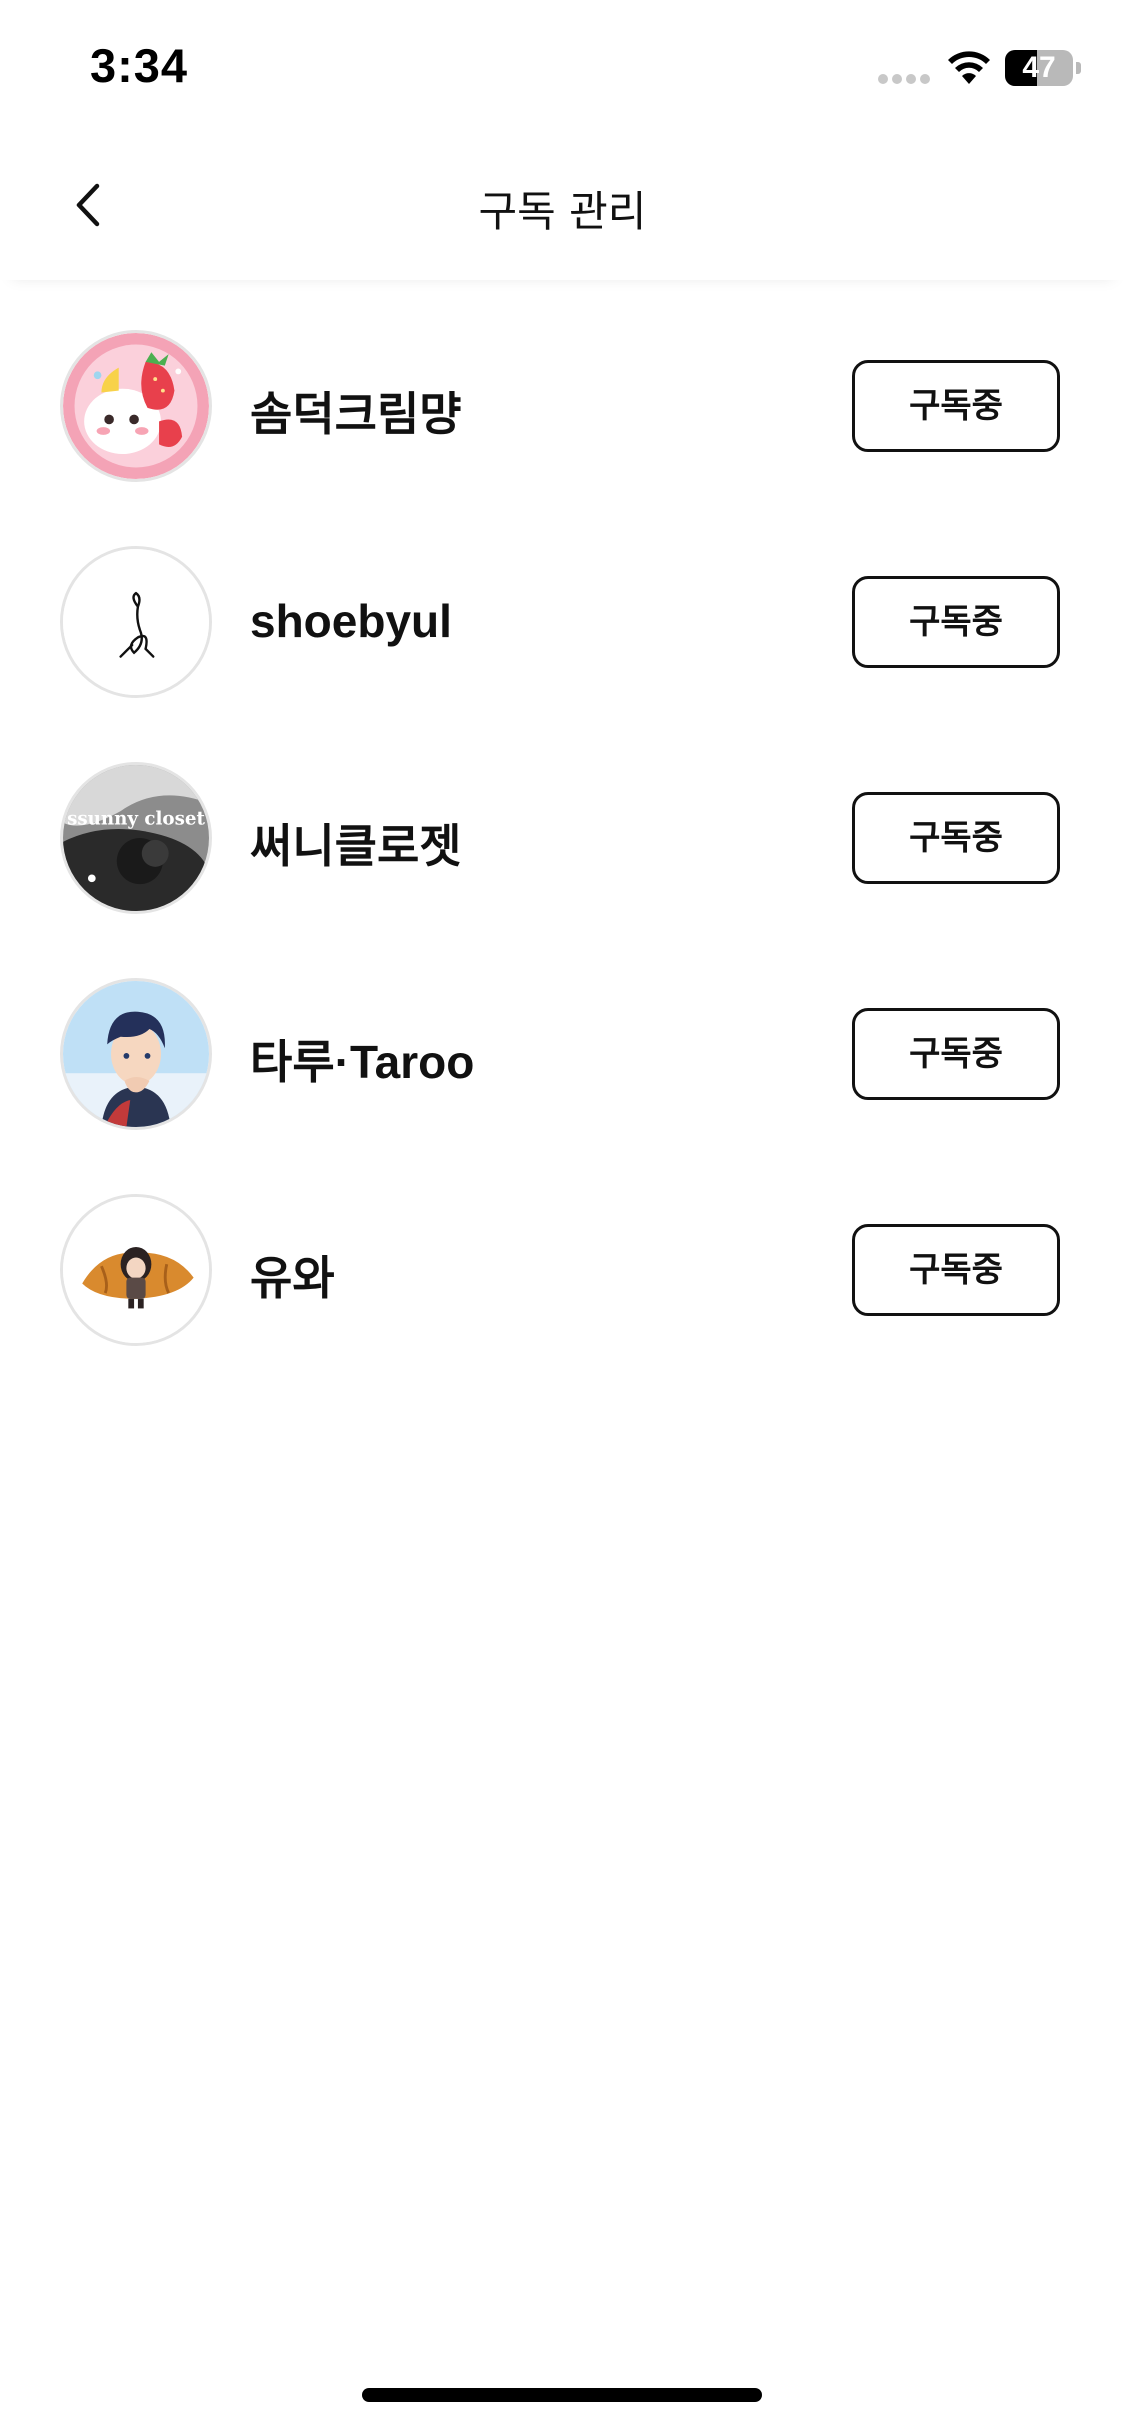 The width and height of the screenshot is (1125, 2436). I want to click on subscription-name: shoebyul, so click(351, 621).